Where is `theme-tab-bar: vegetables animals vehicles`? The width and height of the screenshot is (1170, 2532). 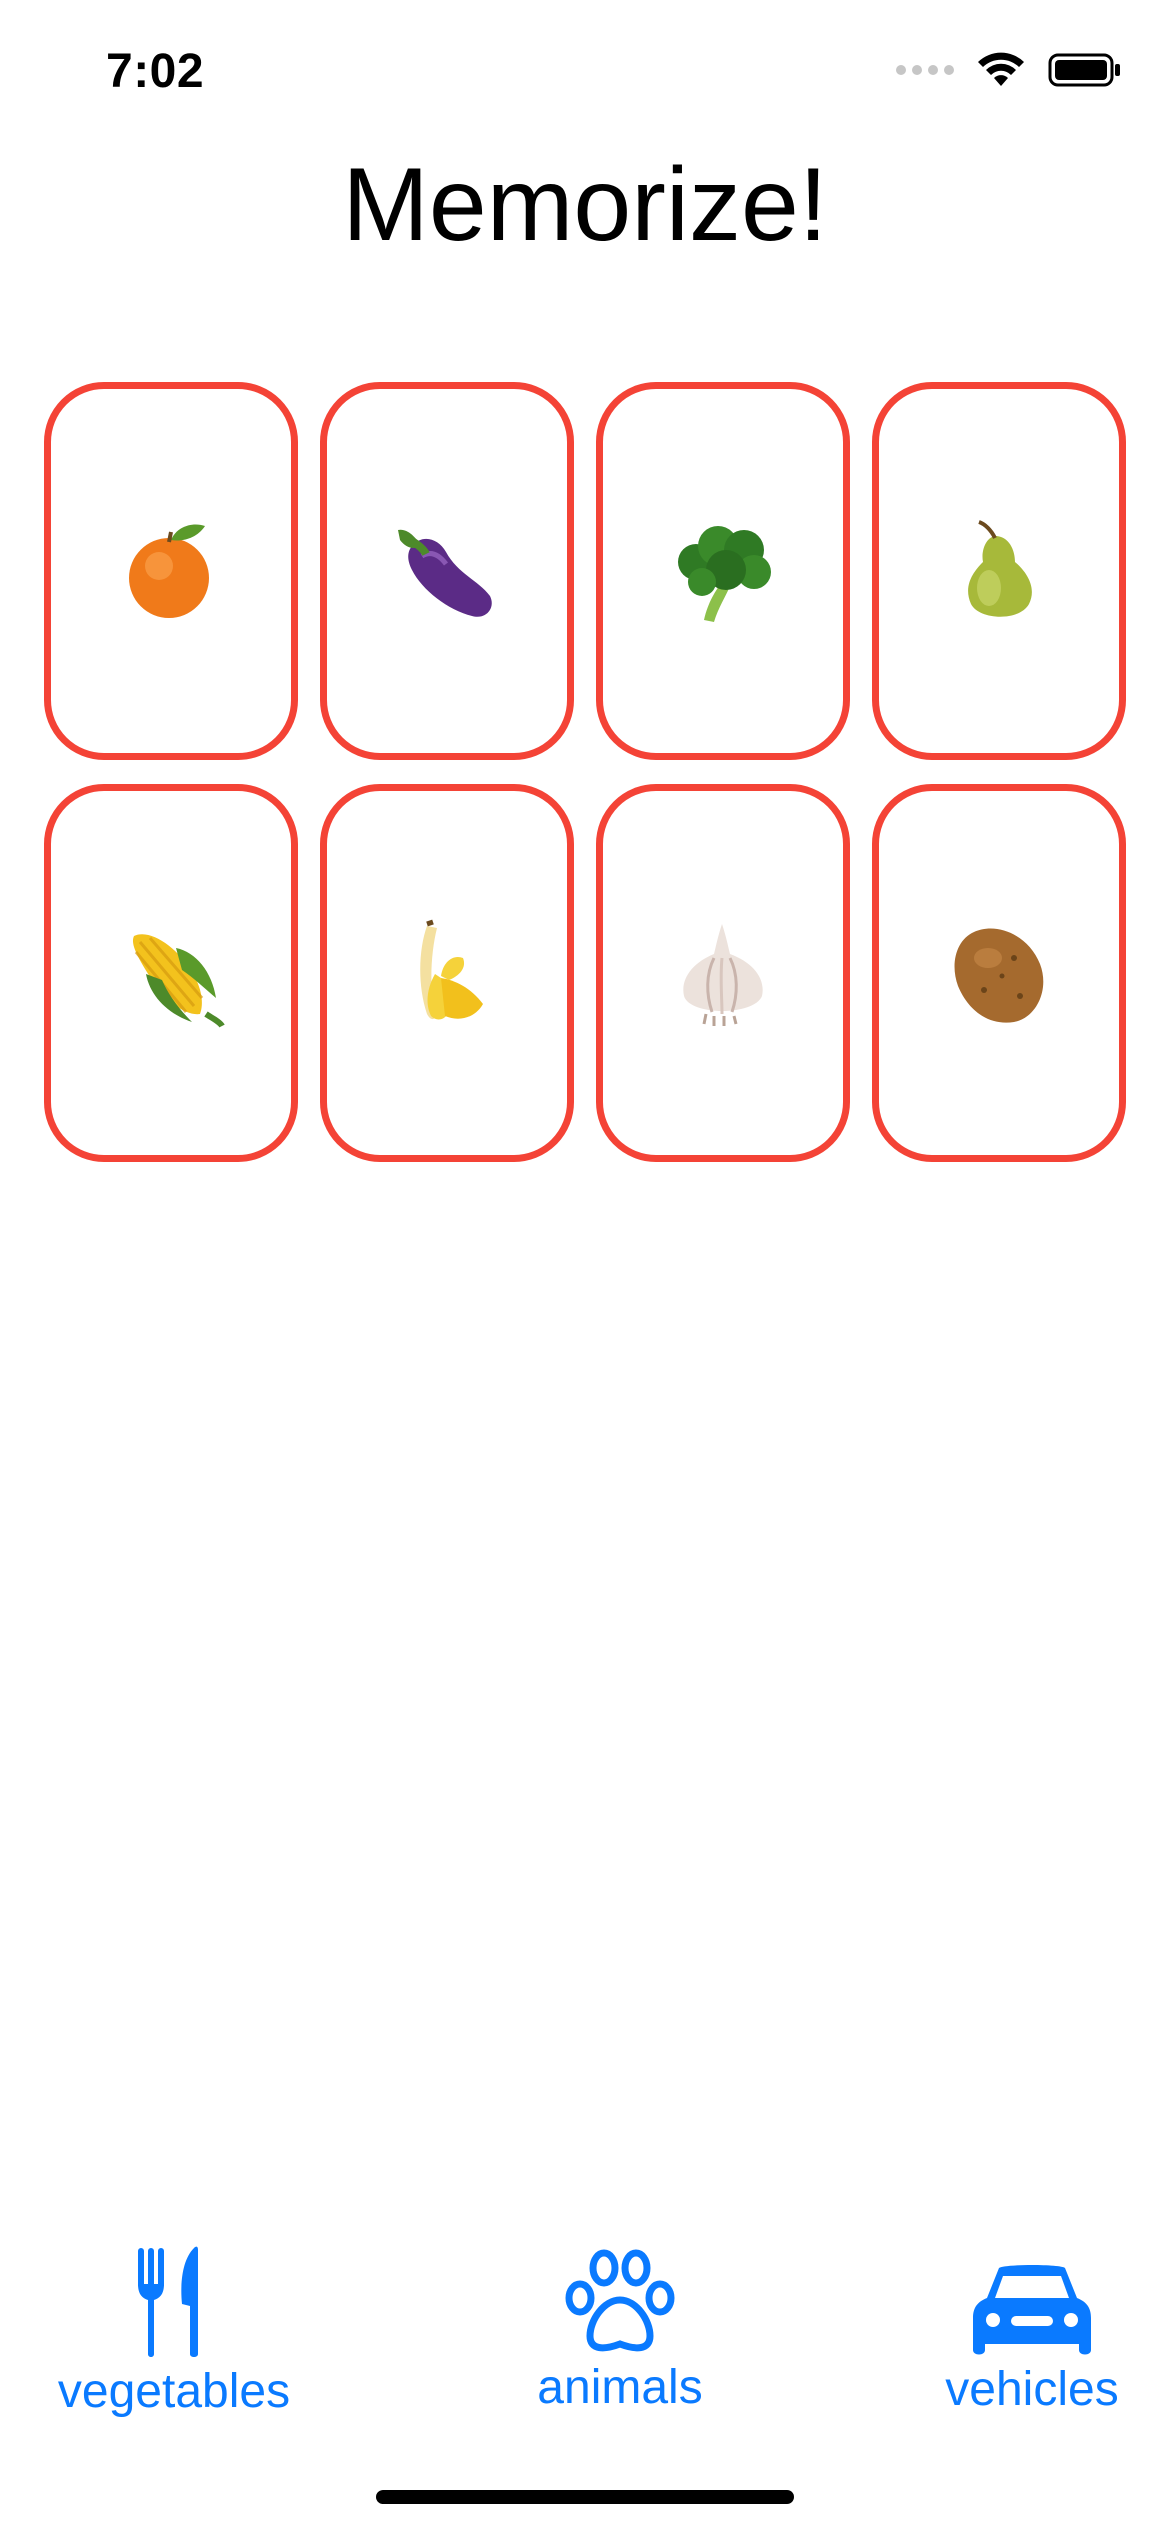
theme-tab-bar: vegetables animals vehicles is located at coordinates (585, 2340).